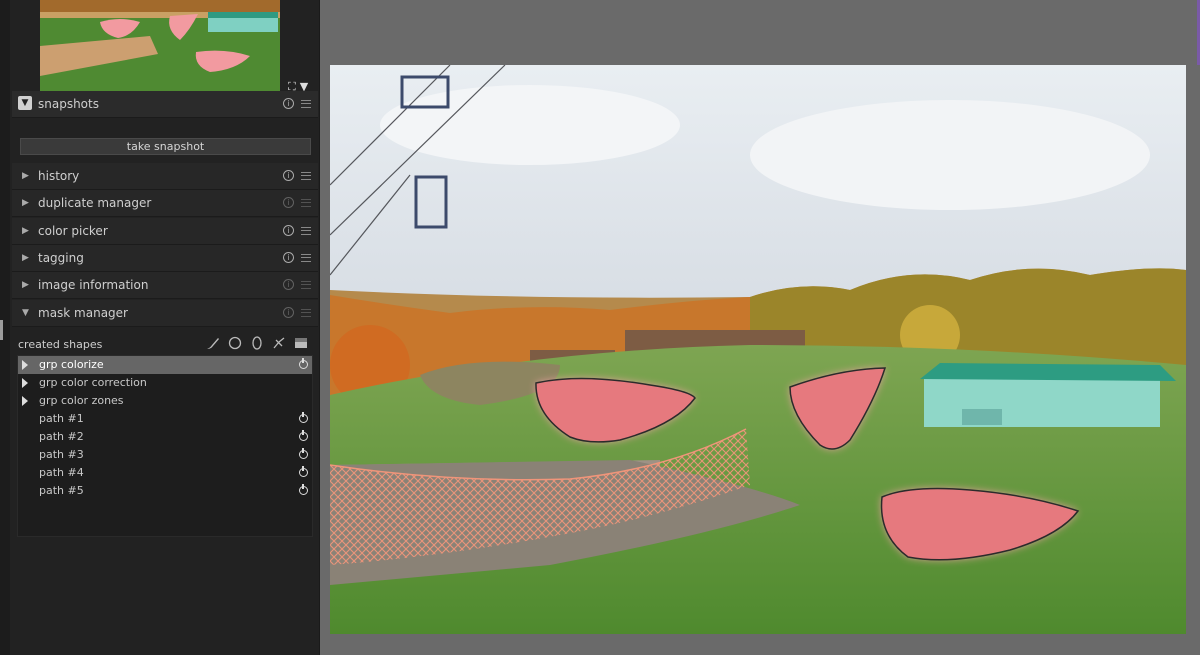 The image size is (1200, 655). What do you see at coordinates (165, 285) in the screenshot?
I see `module-header-image-information: ▶ image information i` at bounding box center [165, 285].